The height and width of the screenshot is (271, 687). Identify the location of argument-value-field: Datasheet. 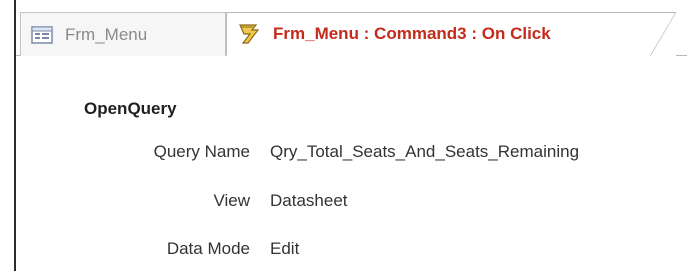
(309, 201).